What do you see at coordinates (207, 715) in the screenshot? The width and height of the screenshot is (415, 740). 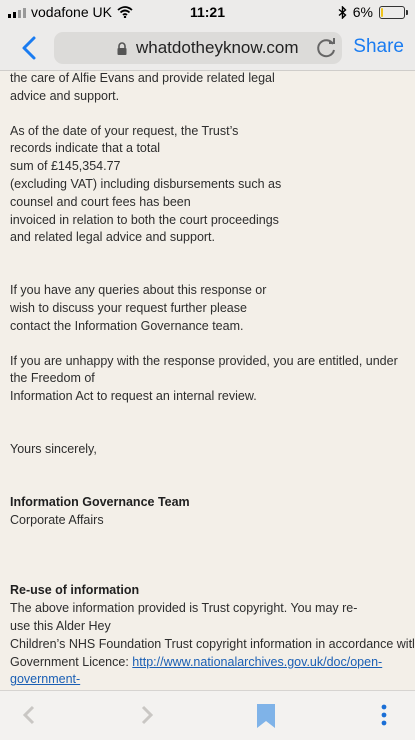 I see `browser-toolbar` at bounding box center [207, 715].